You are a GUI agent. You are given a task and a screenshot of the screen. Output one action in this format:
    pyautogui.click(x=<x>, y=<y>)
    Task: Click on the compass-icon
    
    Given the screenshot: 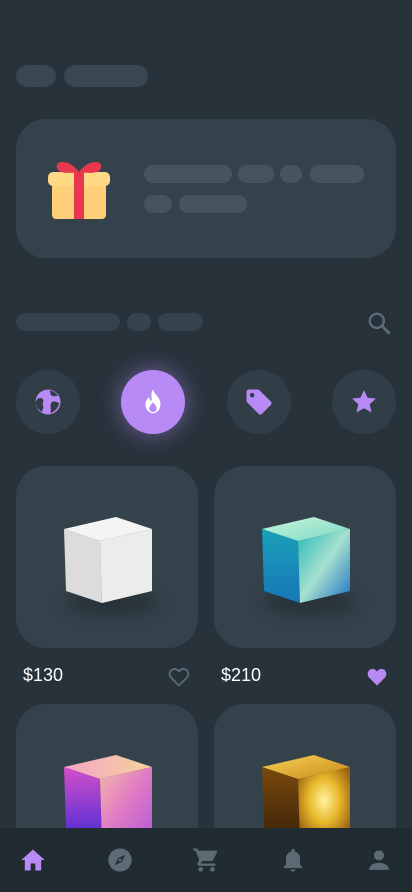 What is the action you would take?
    pyautogui.click(x=119, y=860)
    